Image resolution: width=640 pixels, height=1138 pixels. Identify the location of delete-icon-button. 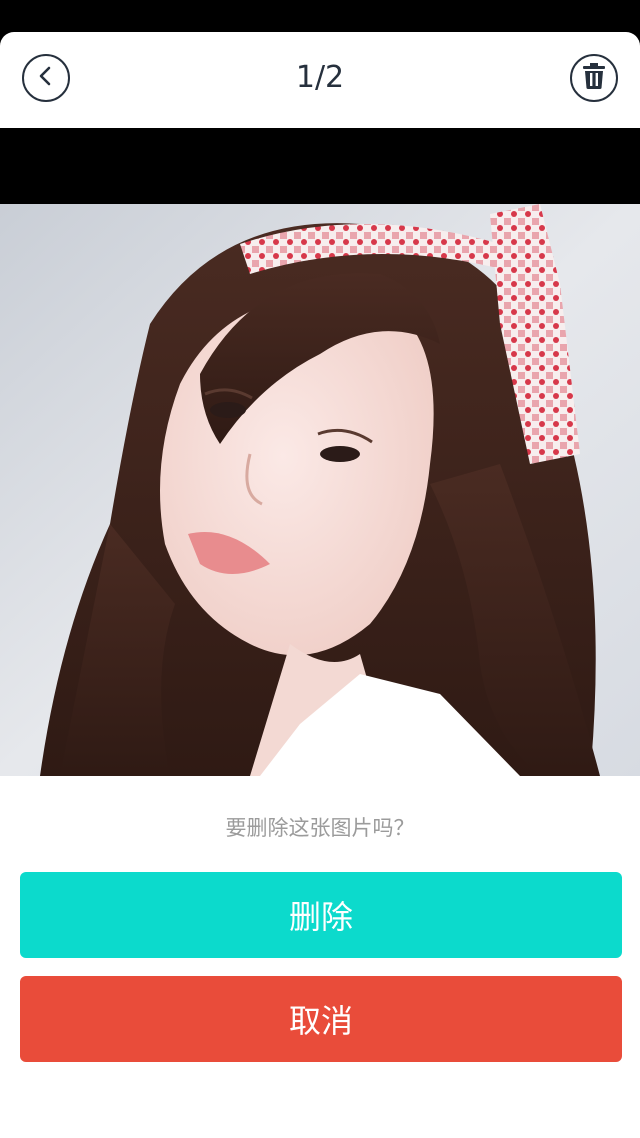
(594, 78).